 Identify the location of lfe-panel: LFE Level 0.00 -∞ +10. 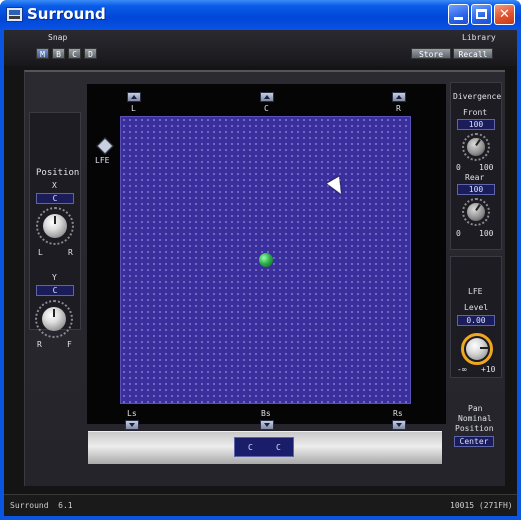
(476, 317).